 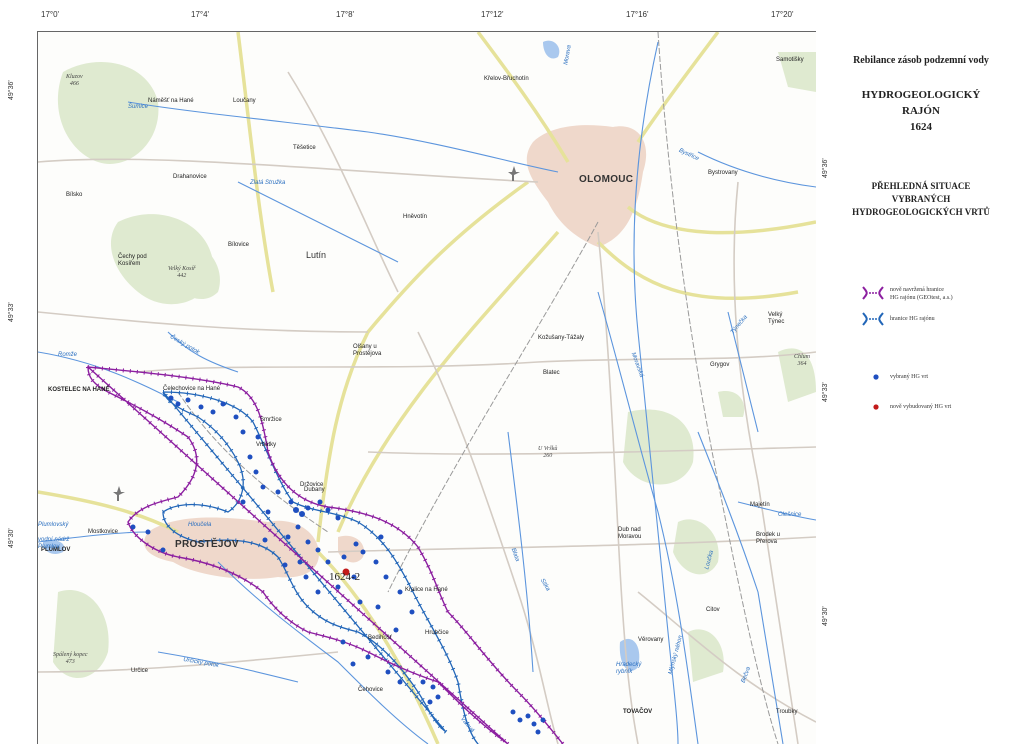 I want to click on hill-elevation: 466, so click(x=74, y=84).